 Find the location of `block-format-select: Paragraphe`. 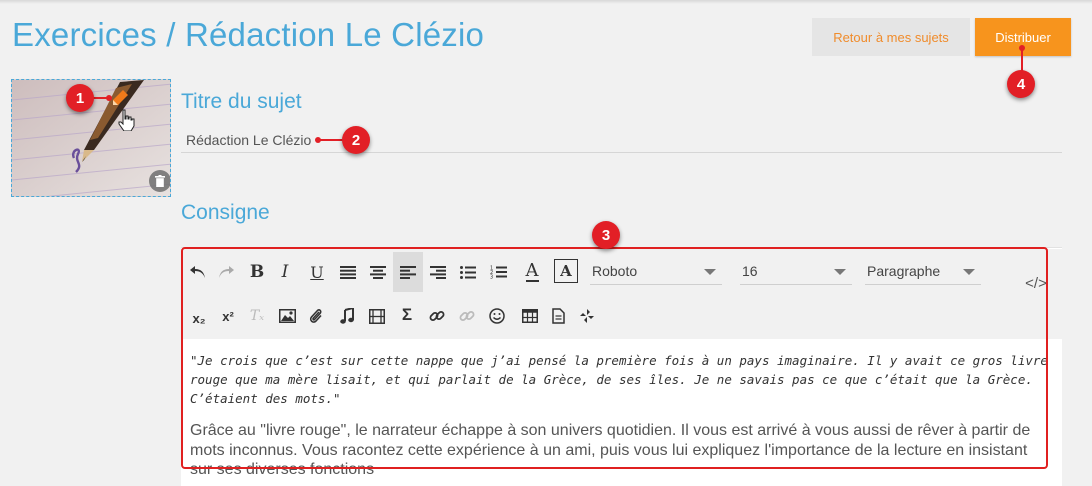

block-format-select: Paragraphe is located at coordinates (923, 271).